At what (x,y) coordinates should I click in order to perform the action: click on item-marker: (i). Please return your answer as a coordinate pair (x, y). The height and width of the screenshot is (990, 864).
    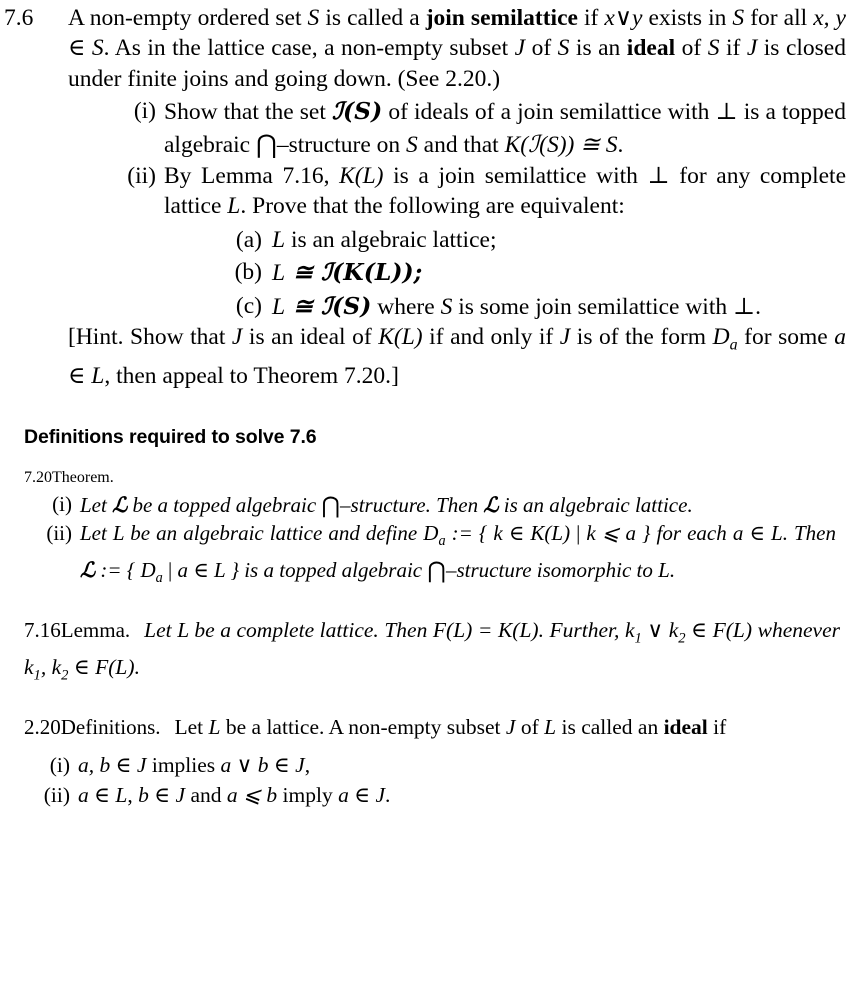
    Looking at the image, I should click on (62, 503).